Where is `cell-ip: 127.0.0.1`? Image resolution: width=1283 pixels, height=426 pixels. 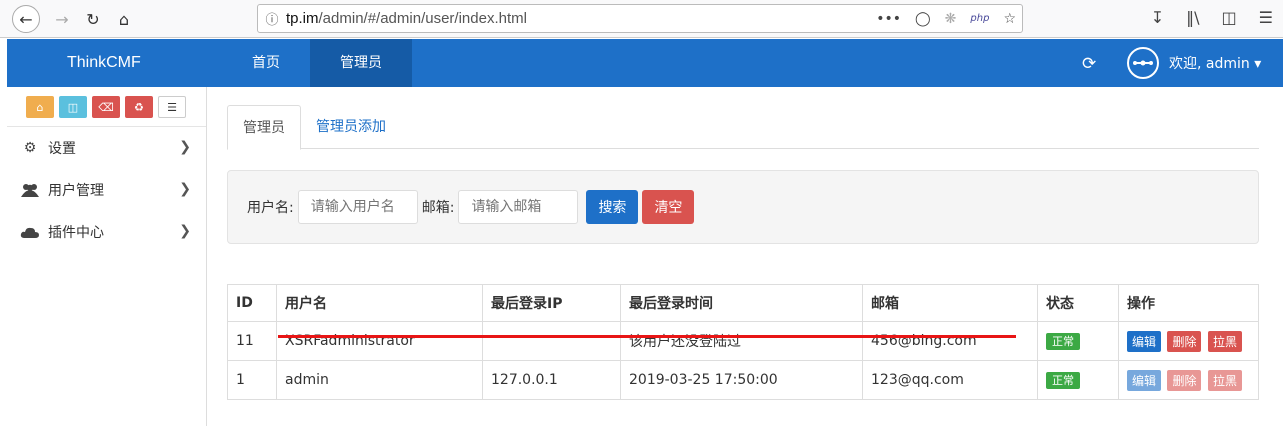 cell-ip: 127.0.0.1 is located at coordinates (551, 380).